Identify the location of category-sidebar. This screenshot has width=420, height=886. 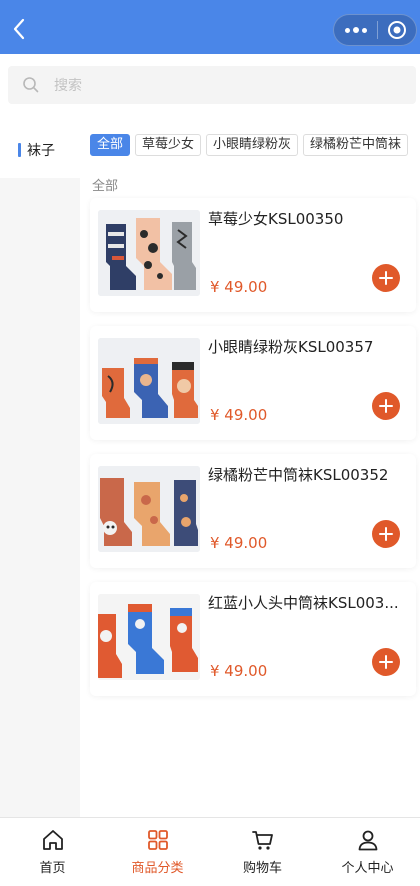
(40, 498).